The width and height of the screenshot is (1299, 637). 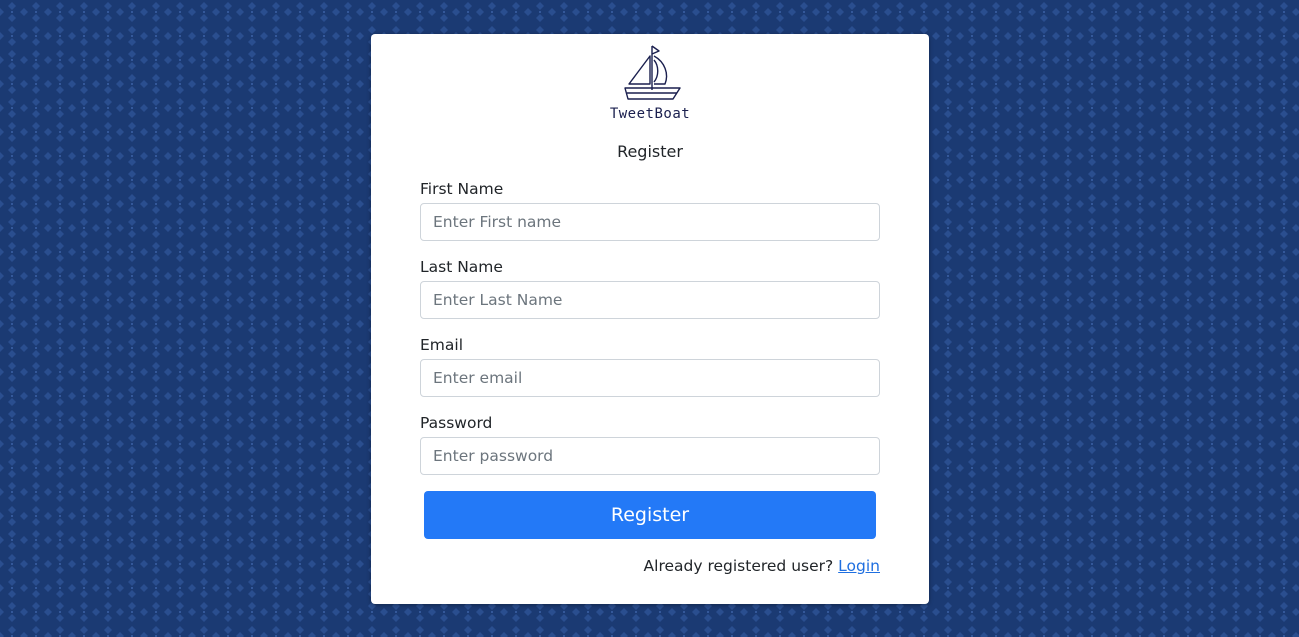 What do you see at coordinates (650, 378) in the screenshot?
I see `email-input` at bounding box center [650, 378].